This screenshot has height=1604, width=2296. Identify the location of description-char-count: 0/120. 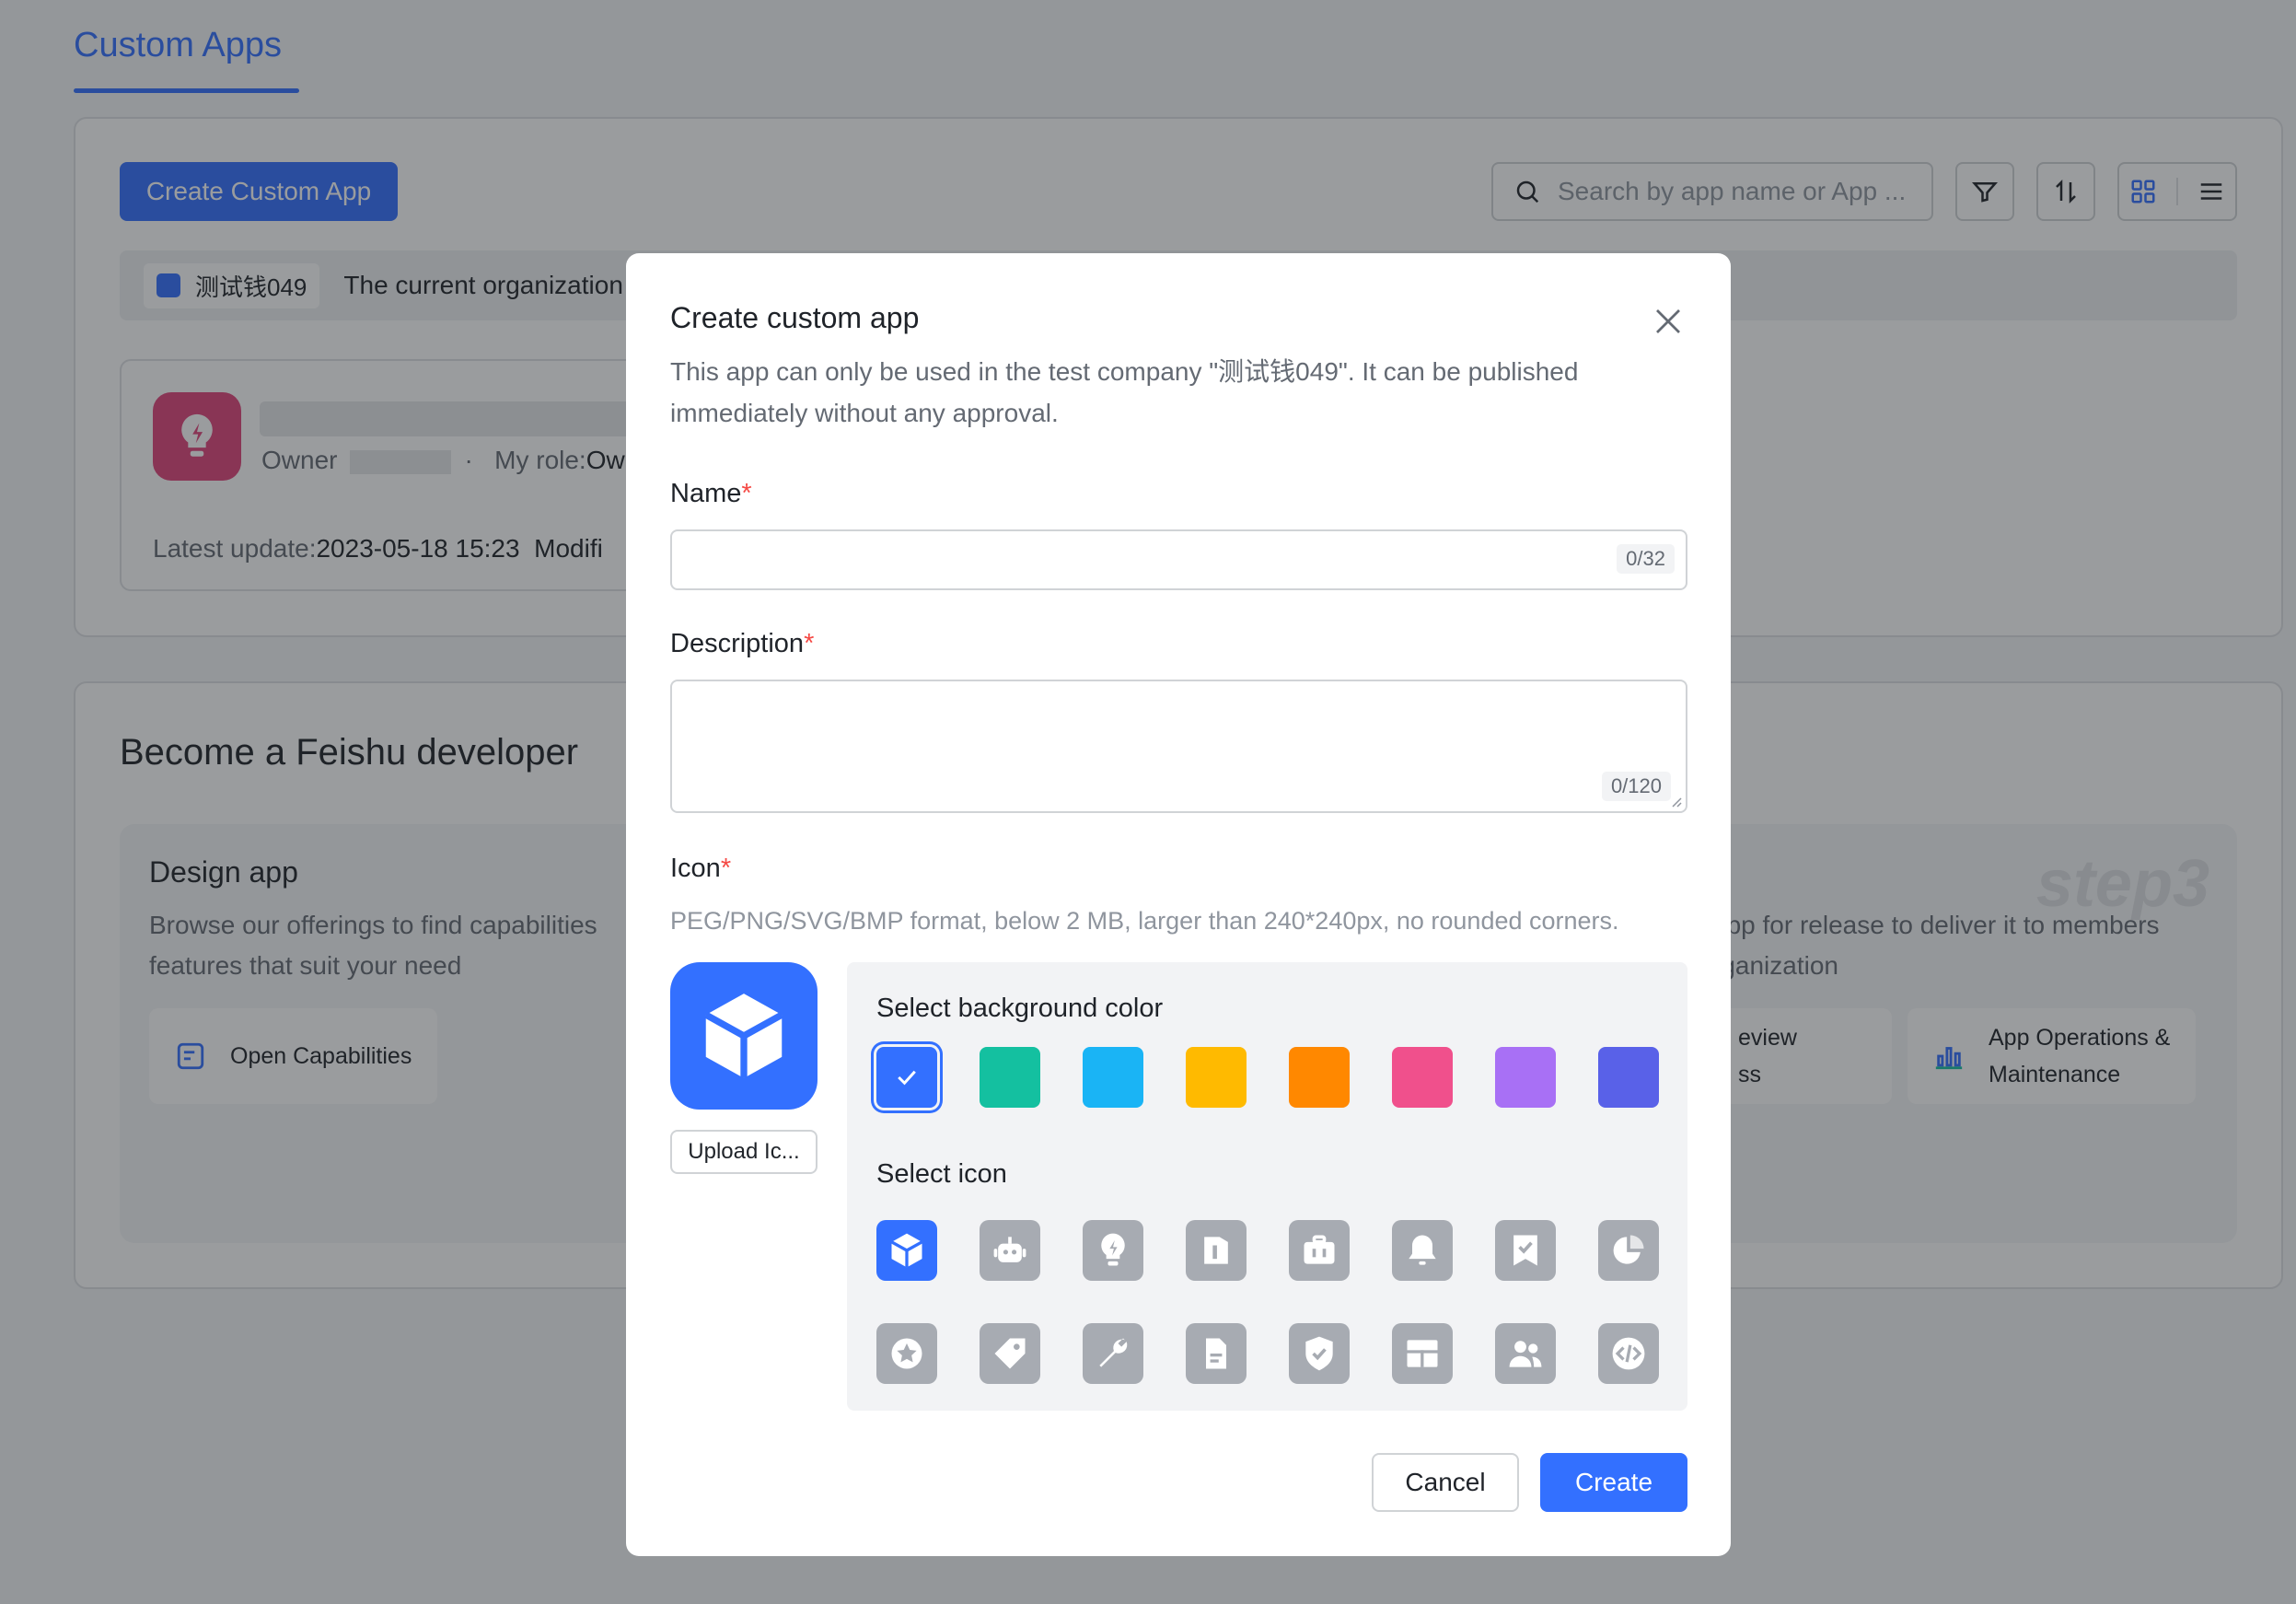
(1636, 786).